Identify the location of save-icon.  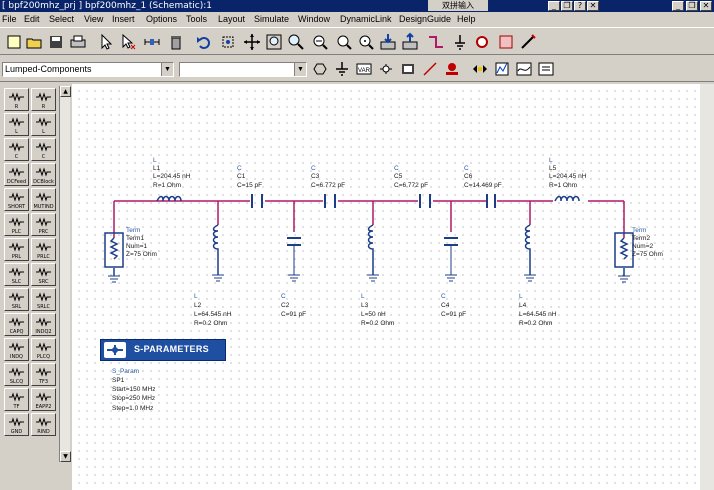
(56, 42).